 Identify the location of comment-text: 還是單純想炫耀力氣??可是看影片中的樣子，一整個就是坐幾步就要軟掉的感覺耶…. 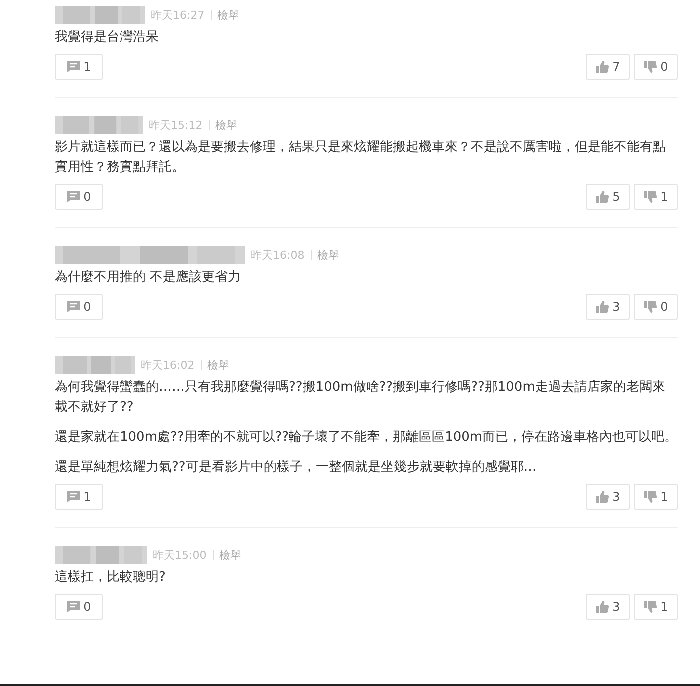
(296, 468).